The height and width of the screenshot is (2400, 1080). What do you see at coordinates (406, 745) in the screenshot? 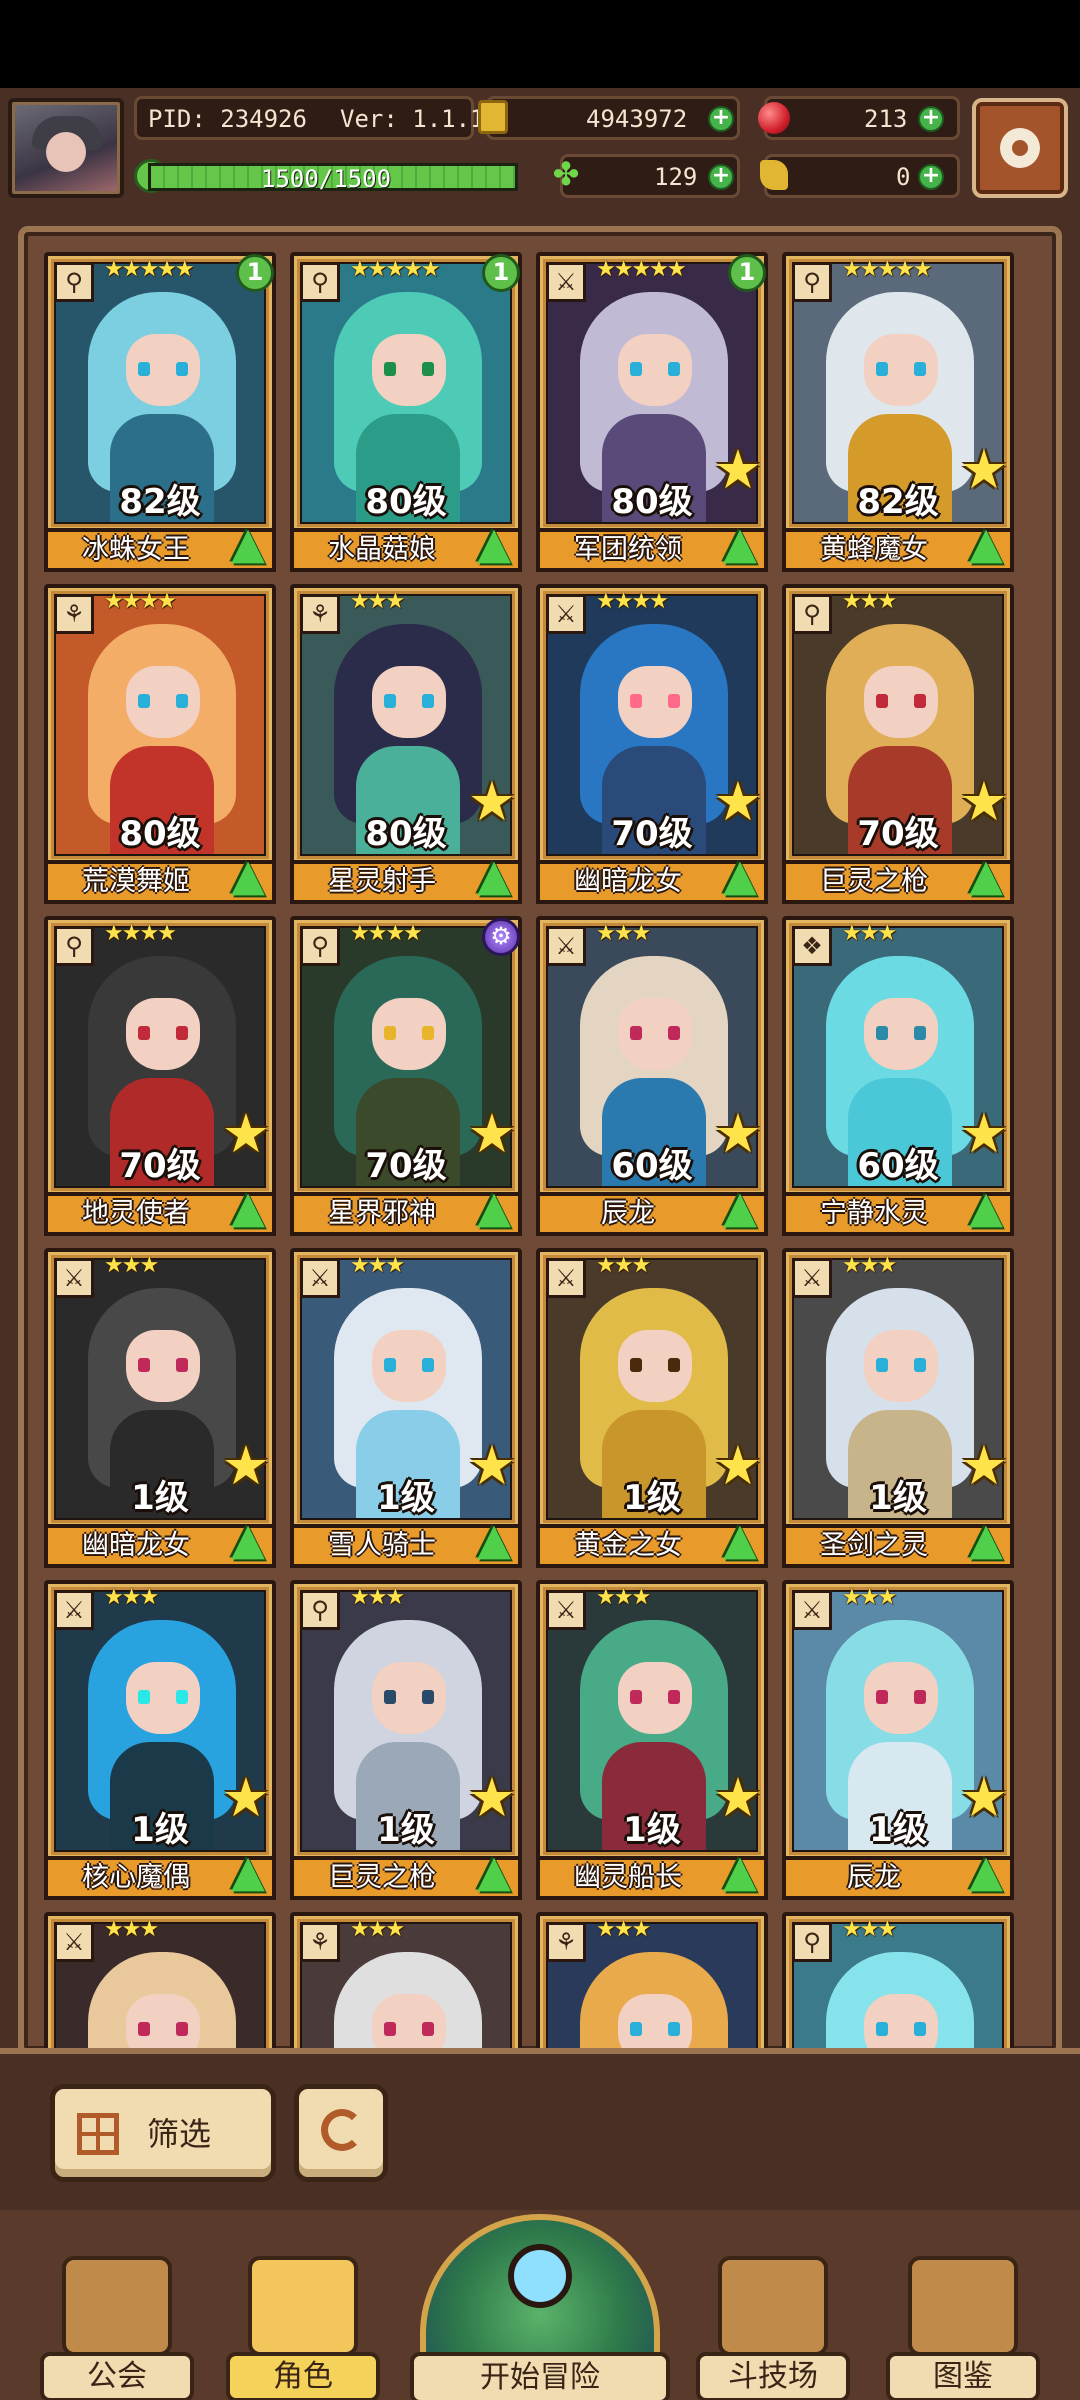
I see `hero-card: ⚘ ★★★ ★ 80级 星灵射手 ▲` at bounding box center [406, 745].